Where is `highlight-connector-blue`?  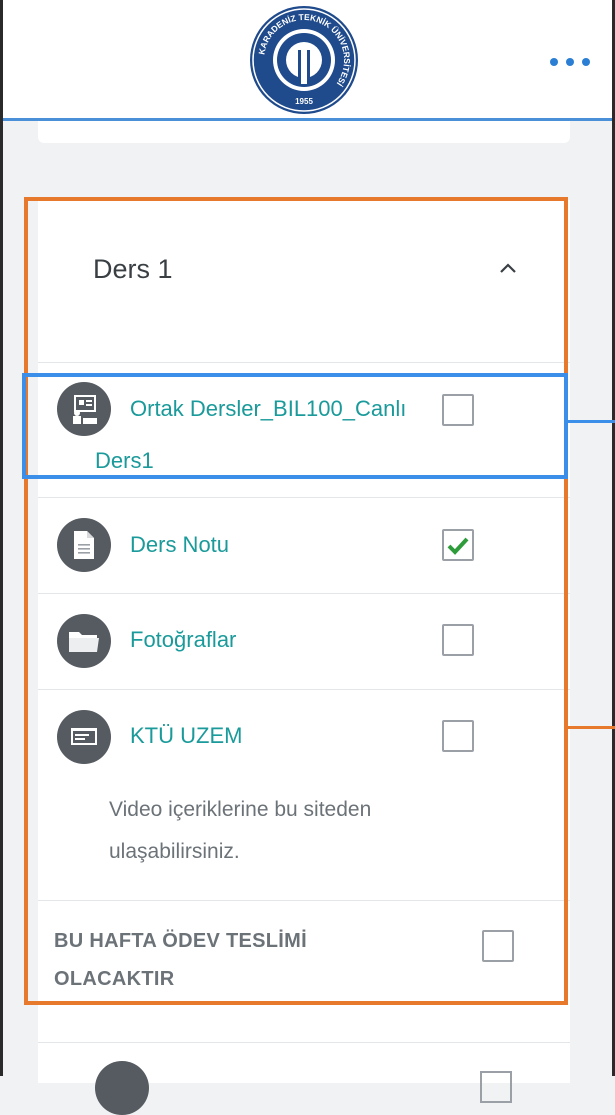
highlight-connector-blue is located at coordinates (591, 421).